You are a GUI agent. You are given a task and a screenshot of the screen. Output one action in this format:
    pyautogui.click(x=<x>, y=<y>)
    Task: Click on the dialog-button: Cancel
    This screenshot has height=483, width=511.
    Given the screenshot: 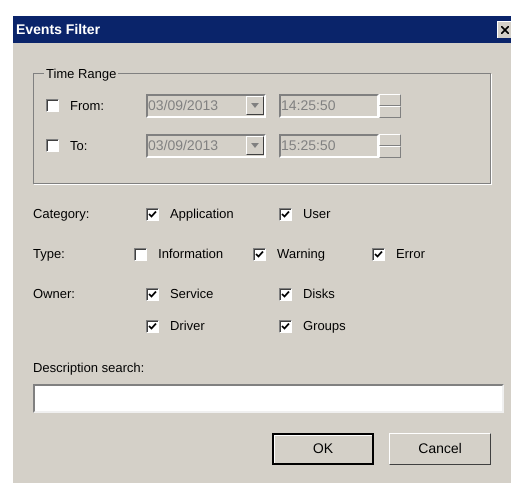 What is the action you would take?
    pyautogui.click(x=440, y=448)
    